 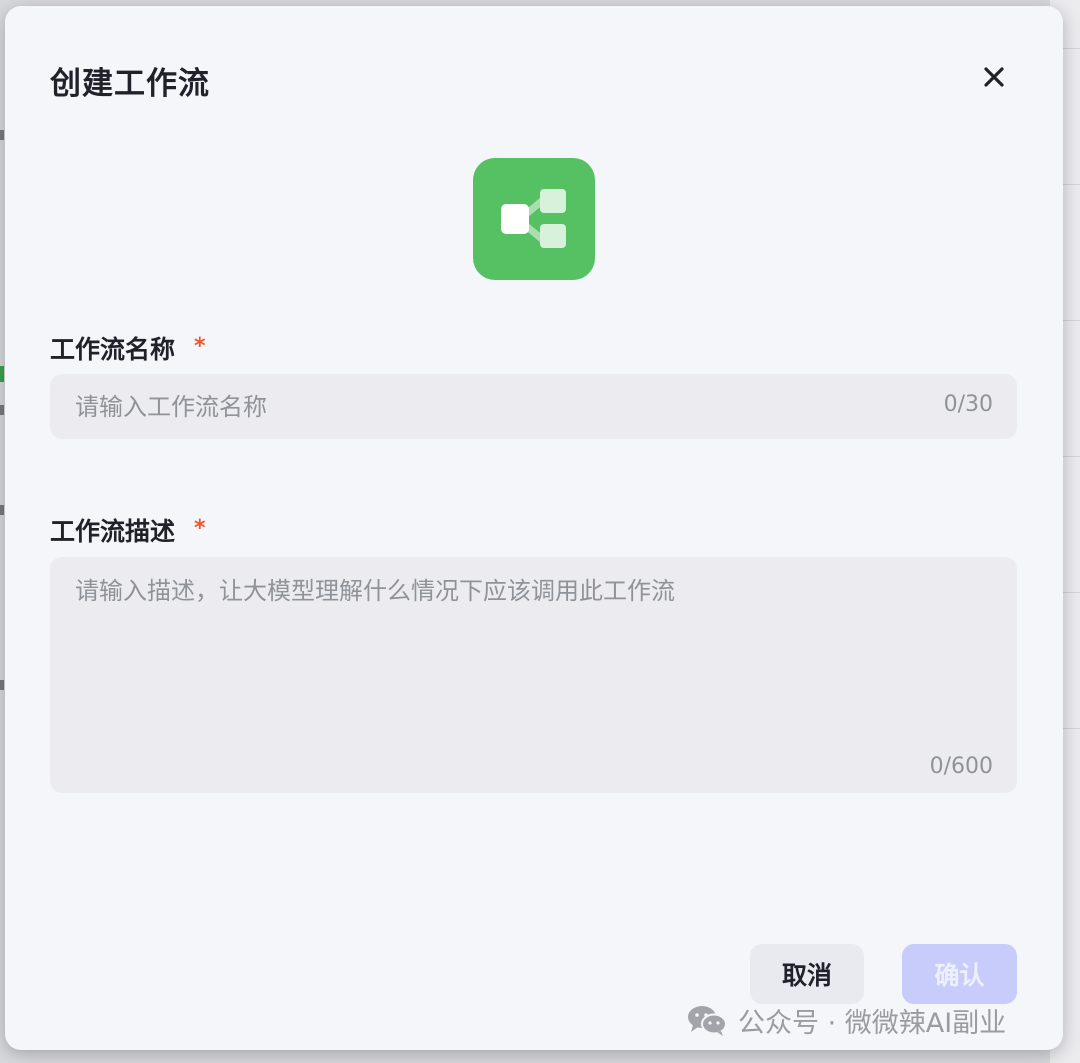 What do you see at coordinates (130, 84) in the screenshot?
I see `dialog-title: 创建工作流` at bounding box center [130, 84].